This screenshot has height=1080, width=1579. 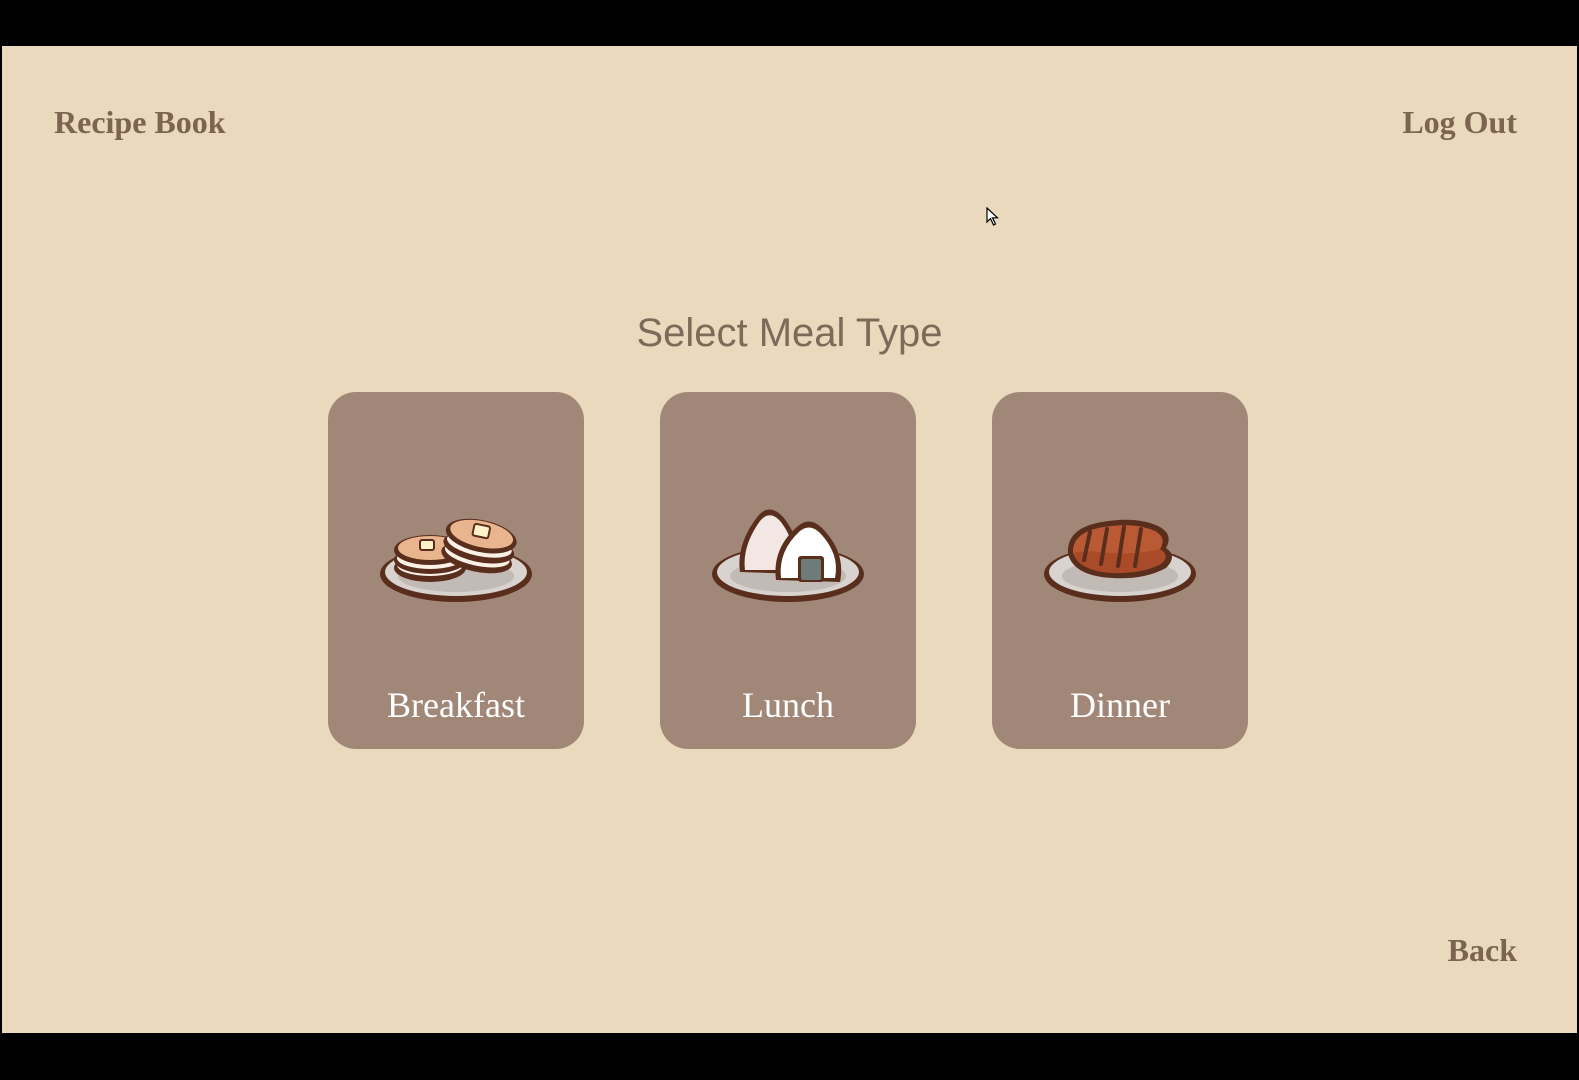 What do you see at coordinates (1482, 950) in the screenshot?
I see `back-button: Back` at bounding box center [1482, 950].